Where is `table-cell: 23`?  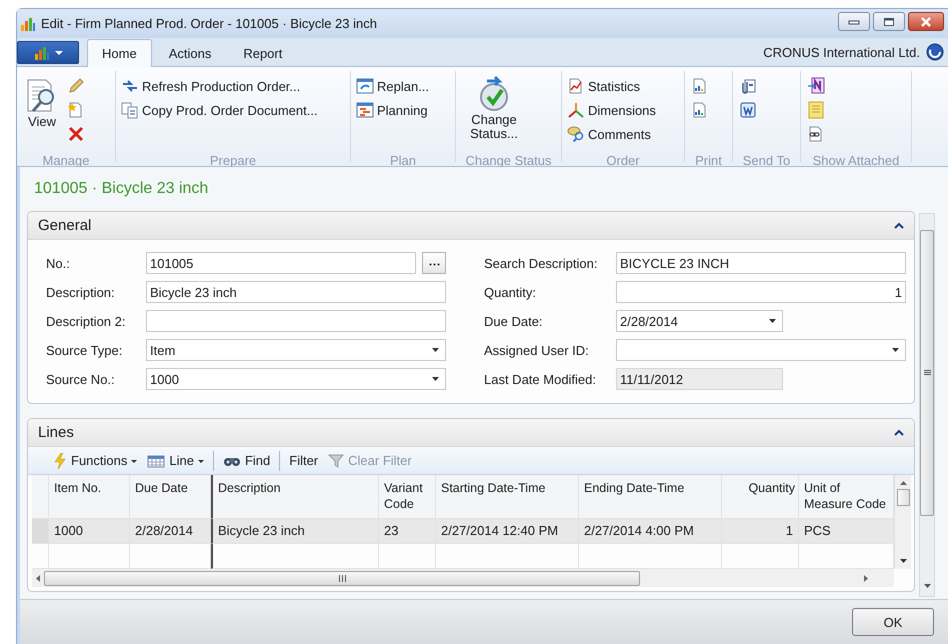
table-cell: 23 is located at coordinates (407, 531).